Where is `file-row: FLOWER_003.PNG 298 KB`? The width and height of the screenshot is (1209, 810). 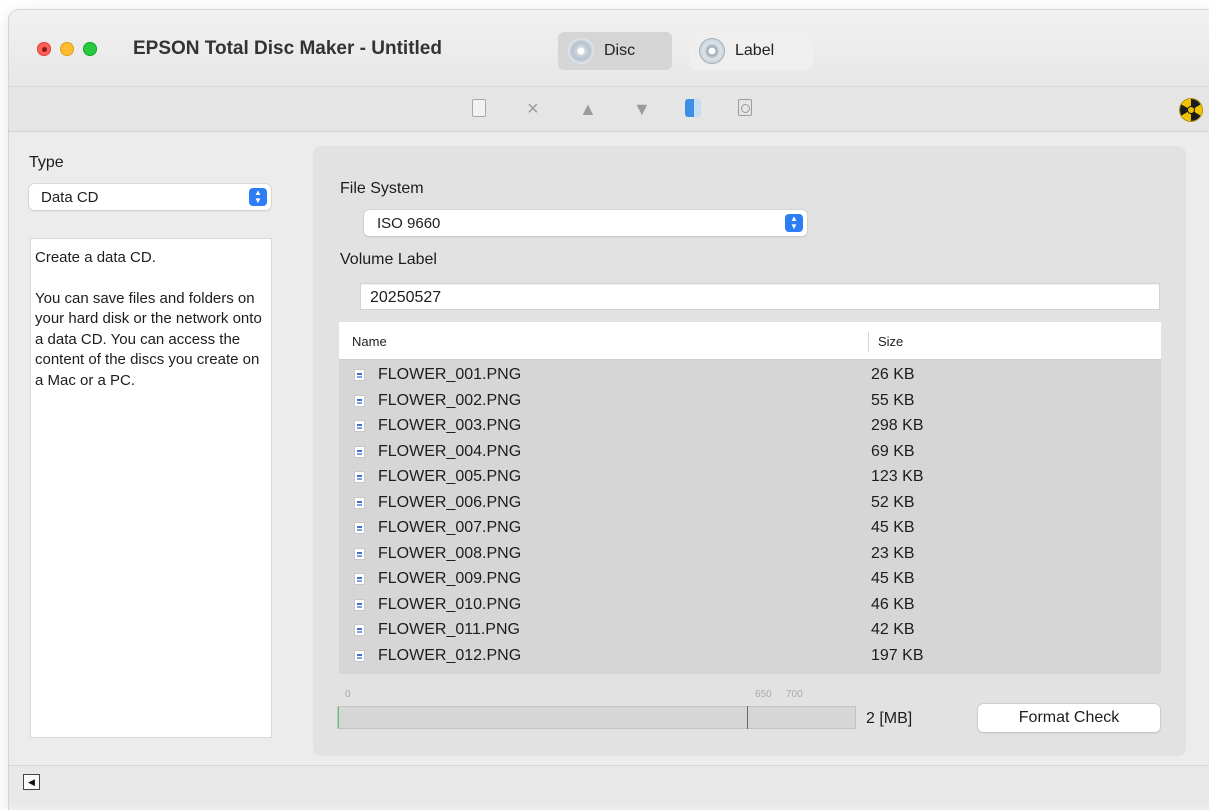
file-row: FLOWER_003.PNG 298 KB is located at coordinates (750, 426).